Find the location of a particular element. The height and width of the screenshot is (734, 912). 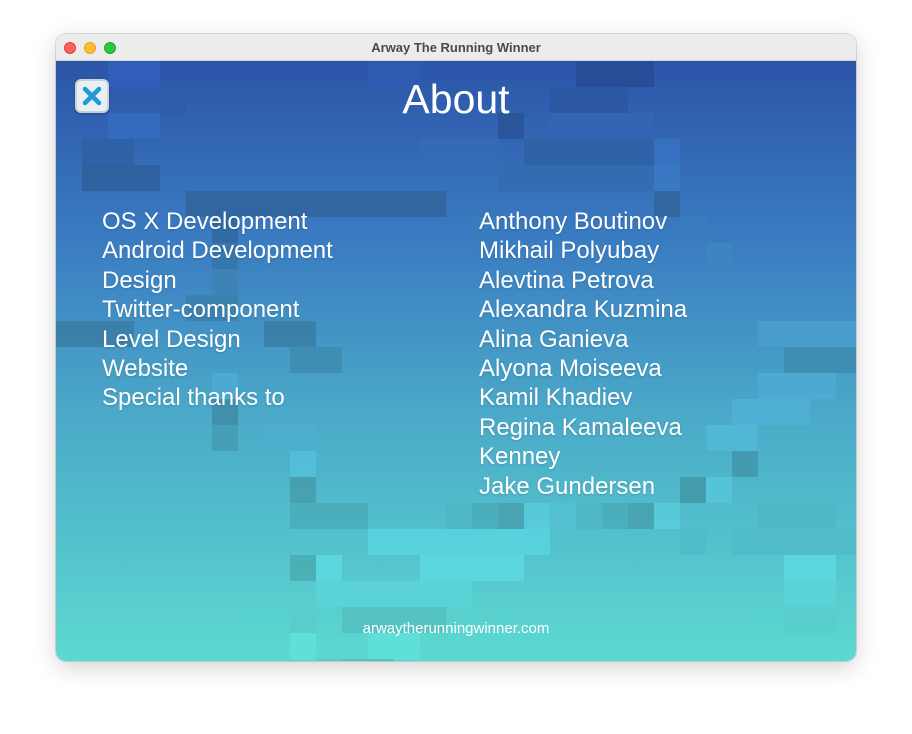

credit-name: Mikhail Polyubay is located at coordinates (569, 251).